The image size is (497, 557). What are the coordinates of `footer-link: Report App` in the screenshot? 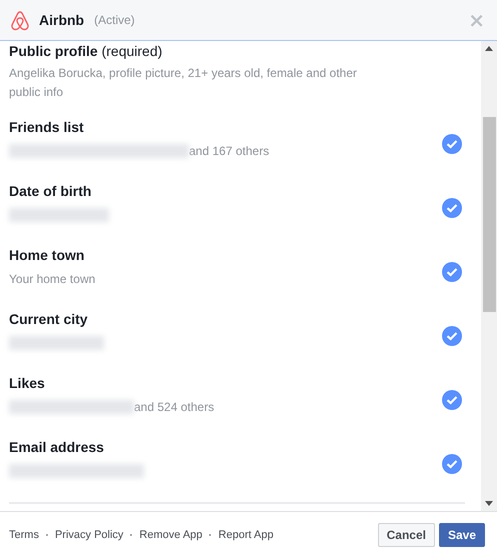 It's located at (246, 534).